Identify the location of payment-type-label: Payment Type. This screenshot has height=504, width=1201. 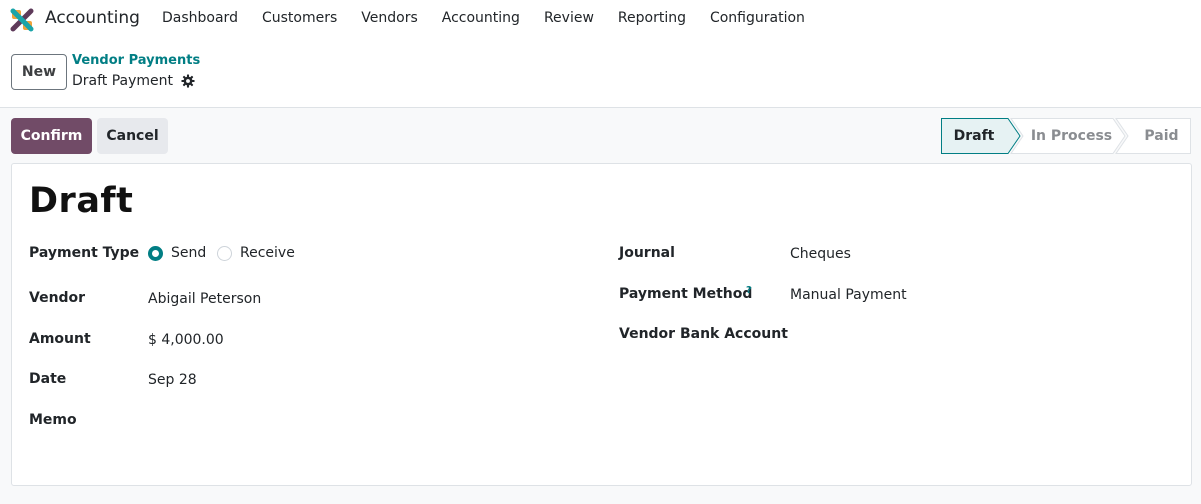
(84, 253).